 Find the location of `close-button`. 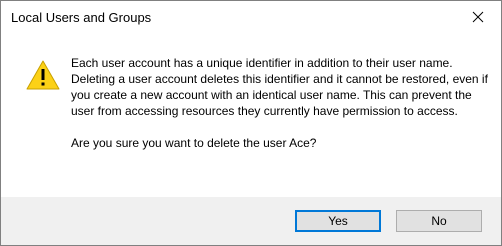

close-button is located at coordinates (478, 17).